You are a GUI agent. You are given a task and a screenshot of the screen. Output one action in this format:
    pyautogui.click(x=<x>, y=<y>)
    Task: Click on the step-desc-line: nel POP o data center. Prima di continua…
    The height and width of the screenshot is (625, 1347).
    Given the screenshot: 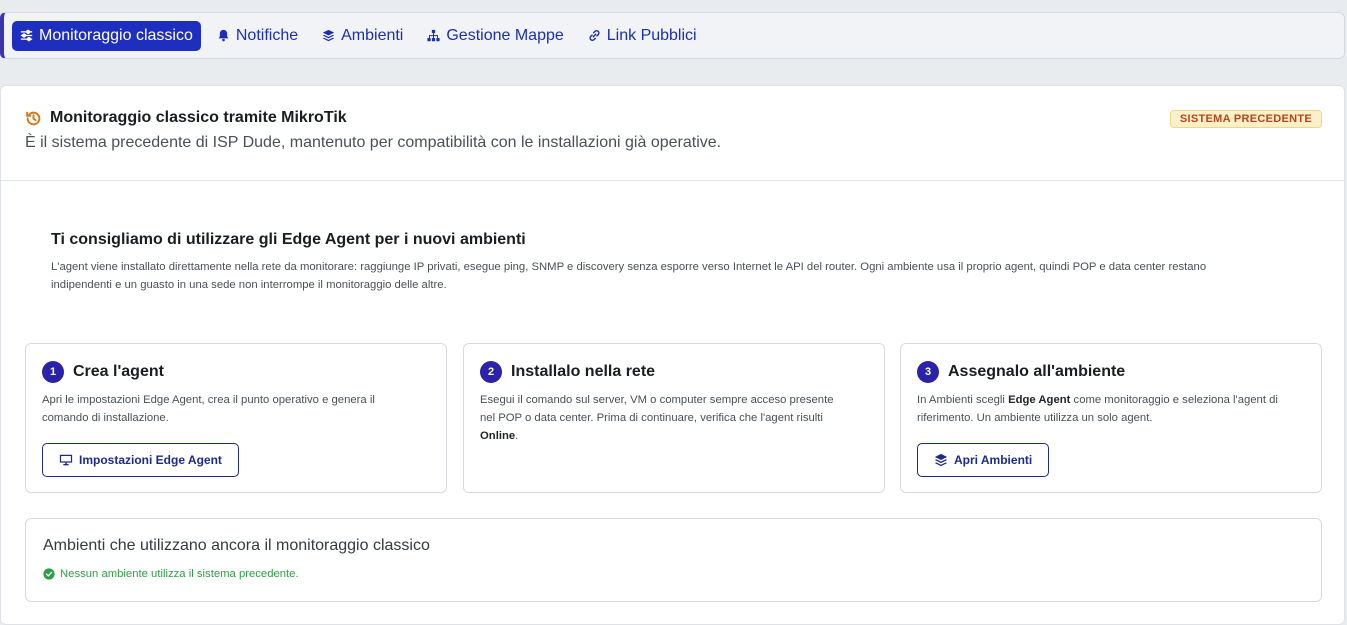 What is the action you would take?
    pyautogui.click(x=651, y=418)
    